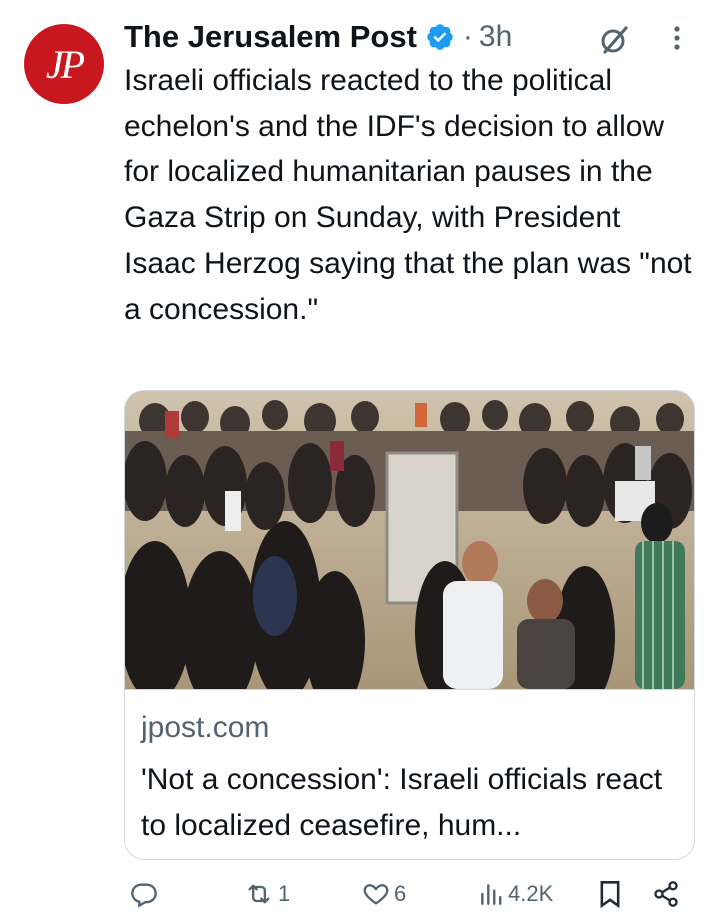 The image size is (720, 924). I want to click on bookmark-button, so click(610, 894).